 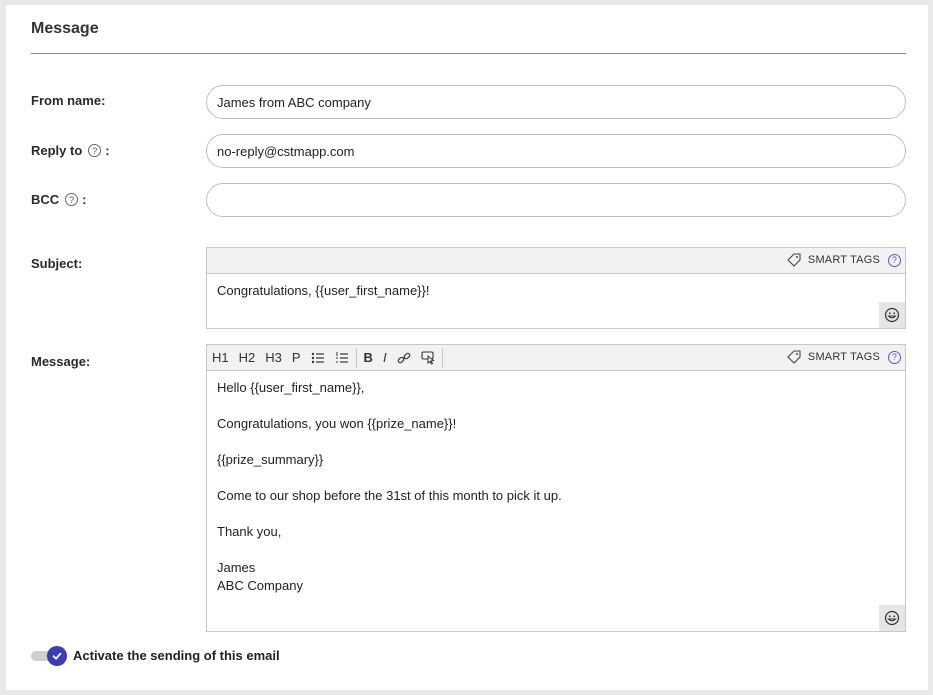 What do you see at coordinates (337, 423) in the screenshot?
I see `message-line: Congratulations, you won {{prize_name}}!` at bounding box center [337, 423].